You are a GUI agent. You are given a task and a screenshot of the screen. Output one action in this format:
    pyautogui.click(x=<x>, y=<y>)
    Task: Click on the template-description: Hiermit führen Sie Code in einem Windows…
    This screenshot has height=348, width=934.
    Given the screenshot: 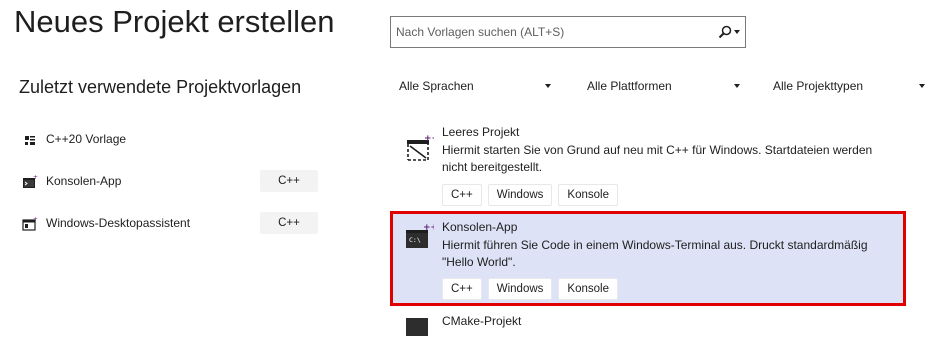 What is the action you would take?
    pyautogui.click(x=655, y=253)
    